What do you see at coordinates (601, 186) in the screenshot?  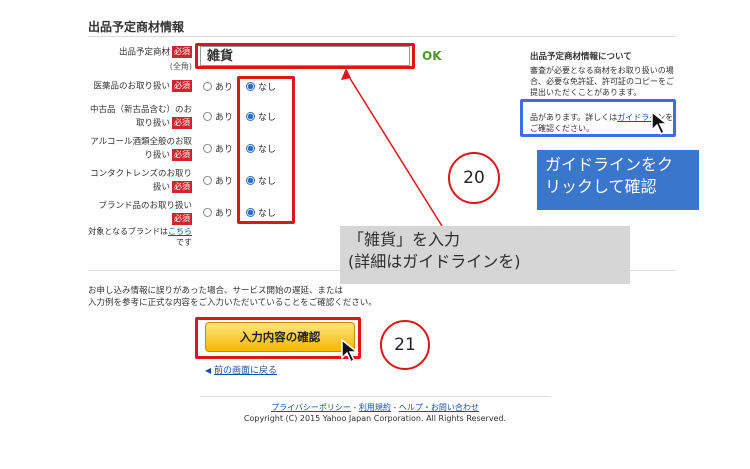 I see `guideline-callout-line2: リックして確認` at bounding box center [601, 186].